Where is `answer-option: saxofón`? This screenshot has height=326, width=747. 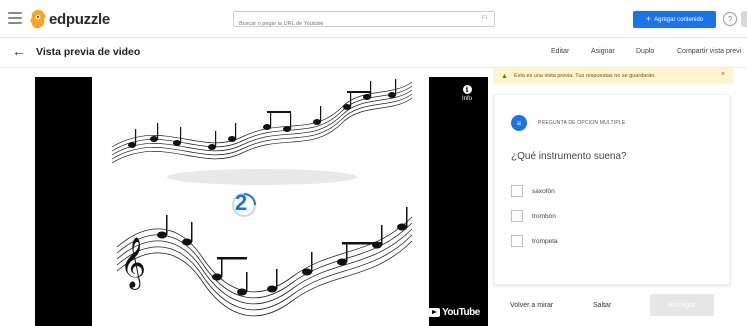
answer-option: saxofón is located at coordinates (533, 191).